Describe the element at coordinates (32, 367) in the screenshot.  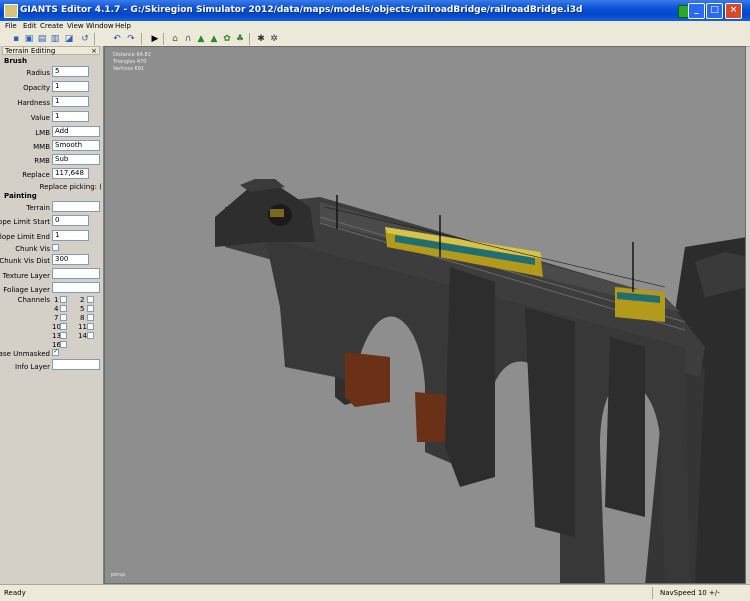
I see `info-layer-label: Info Layer` at that location.